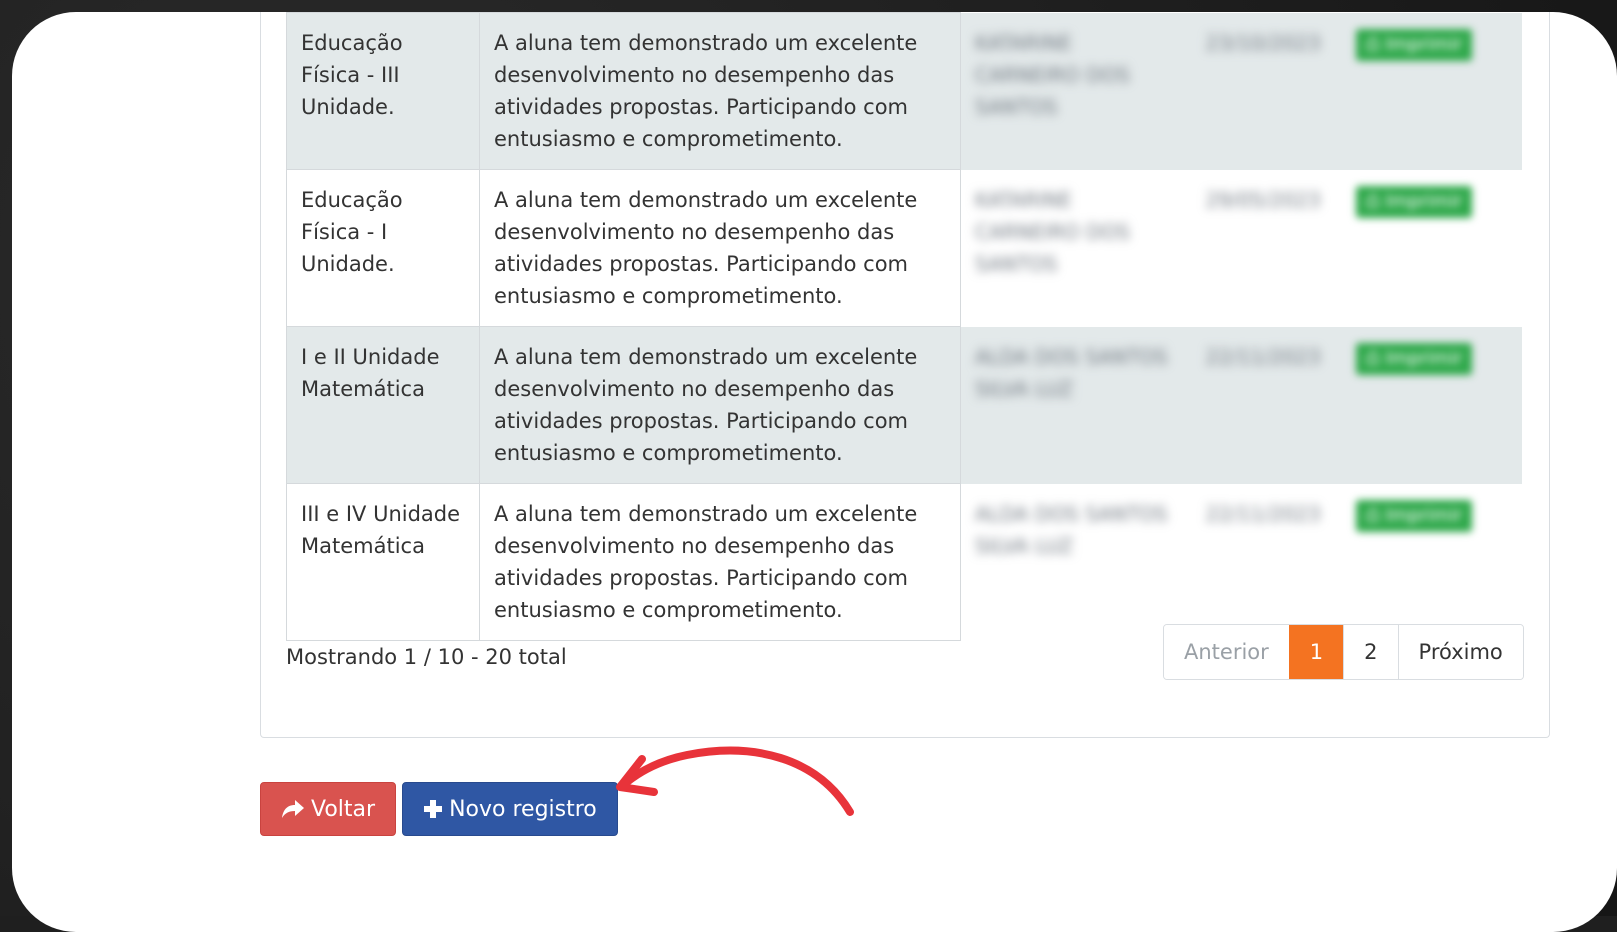 The width and height of the screenshot is (1617, 932). Describe the element at coordinates (523, 809) in the screenshot. I see `new-record-button-label: Novo registro` at that location.